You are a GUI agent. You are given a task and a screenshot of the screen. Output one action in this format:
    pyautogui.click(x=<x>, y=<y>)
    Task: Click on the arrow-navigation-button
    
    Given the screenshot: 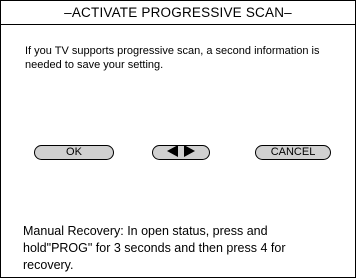 What is the action you would take?
    pyautogui.click(x=181, y=152)
    